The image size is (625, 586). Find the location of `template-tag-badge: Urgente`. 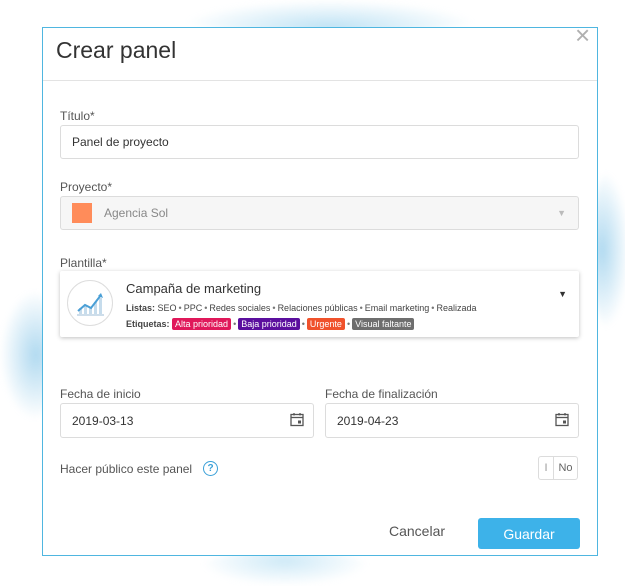

template-tag-badge: Urgente is located at coordinates (325, 324).